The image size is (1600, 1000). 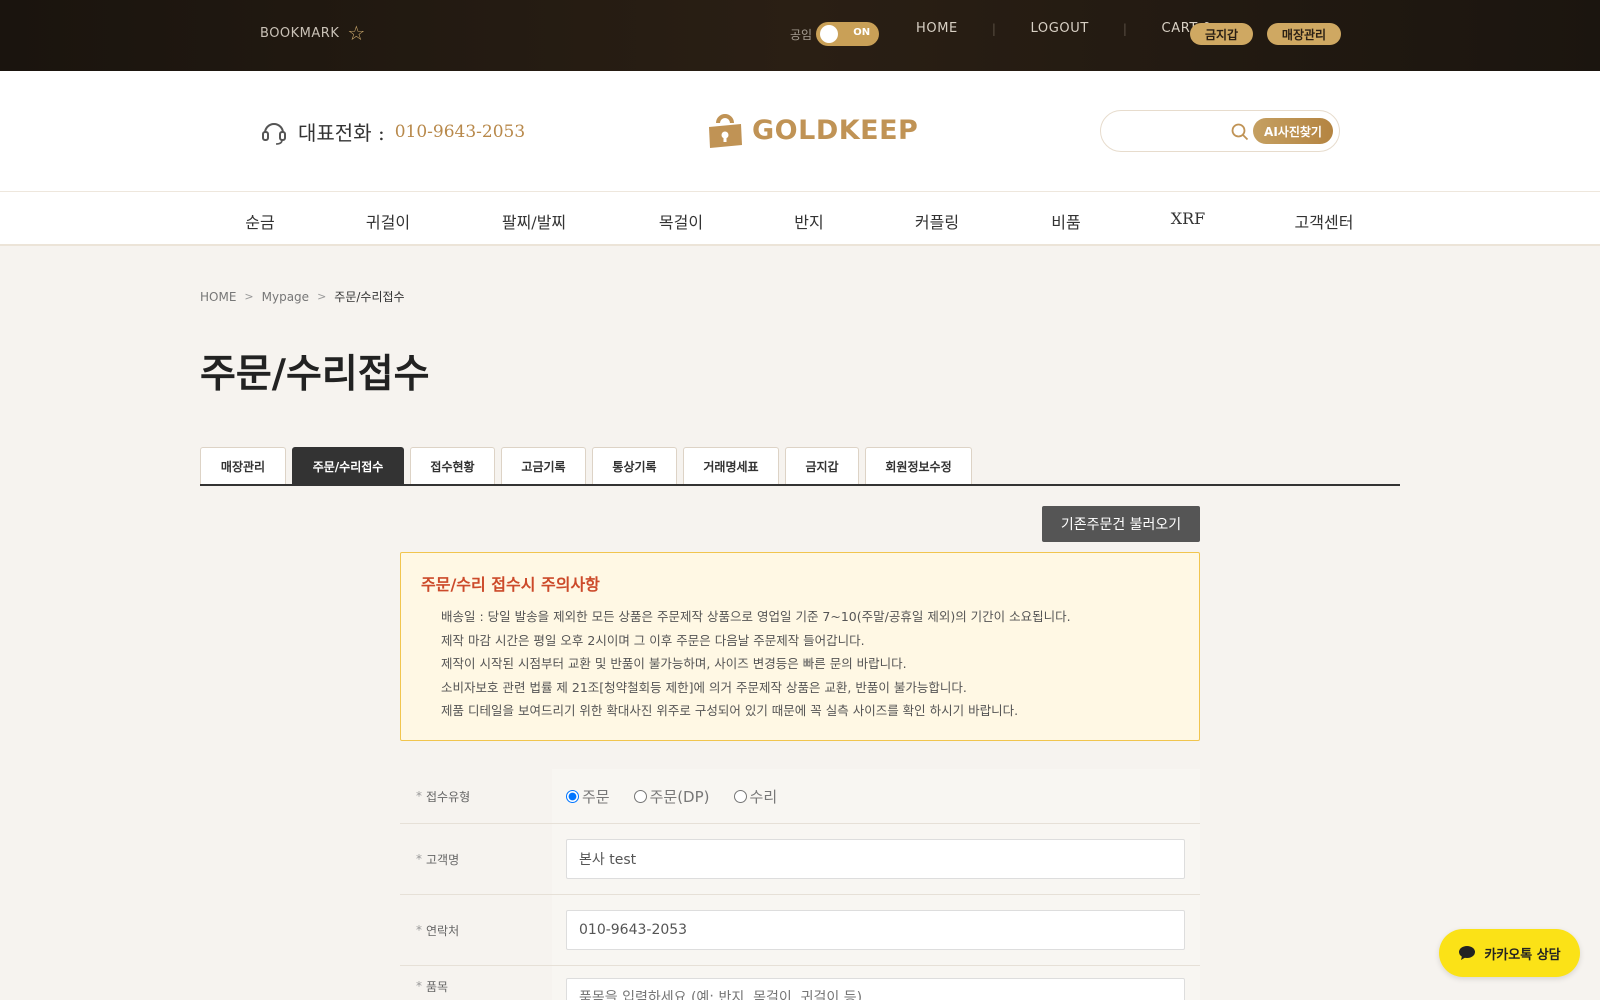 I want to click on bookmark-link: BOOKMARK ☆, so click(x=313, y=33).